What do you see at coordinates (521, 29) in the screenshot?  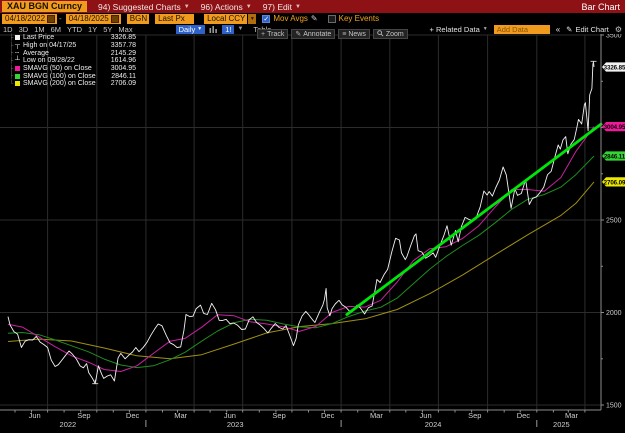 I see `add-data-input` at bounding box center [521, 29].